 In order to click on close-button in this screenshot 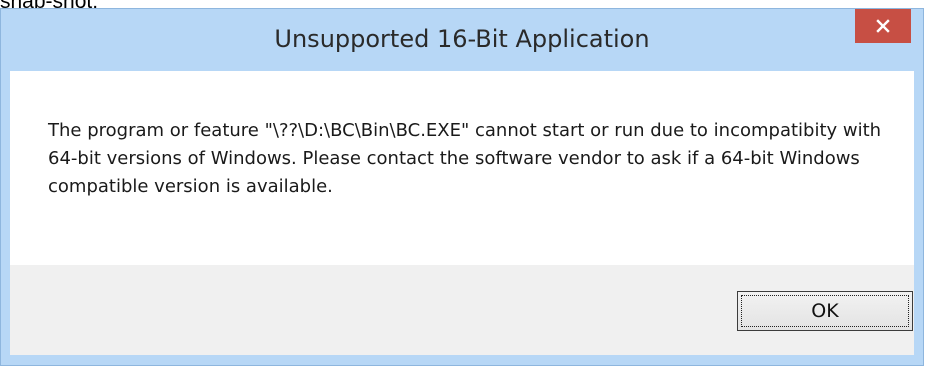, I will do `click(883, 26)`.